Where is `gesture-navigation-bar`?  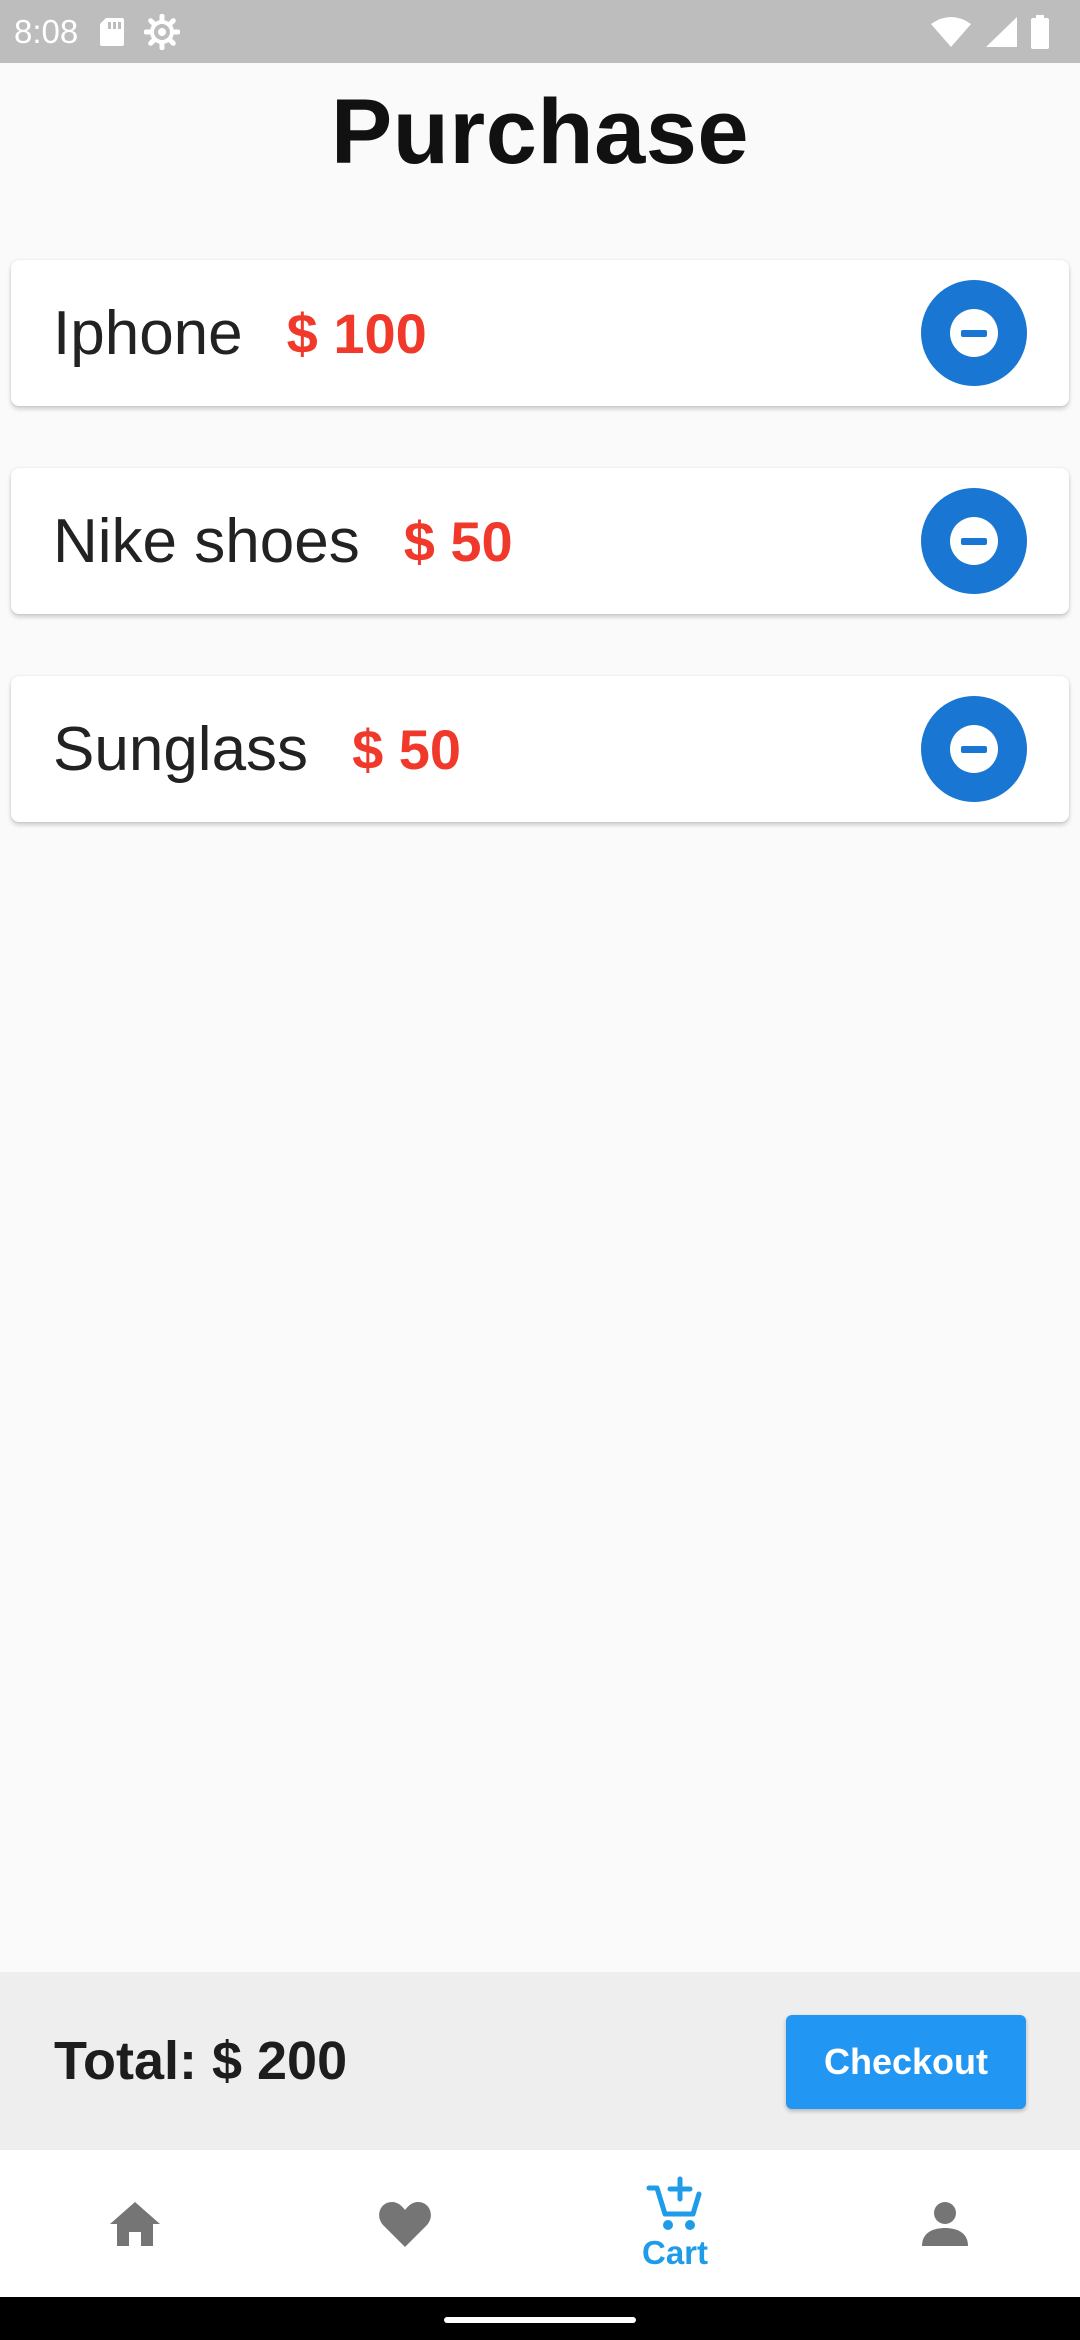
gesture-navigation-bar is located at coordinates (540, 2318).